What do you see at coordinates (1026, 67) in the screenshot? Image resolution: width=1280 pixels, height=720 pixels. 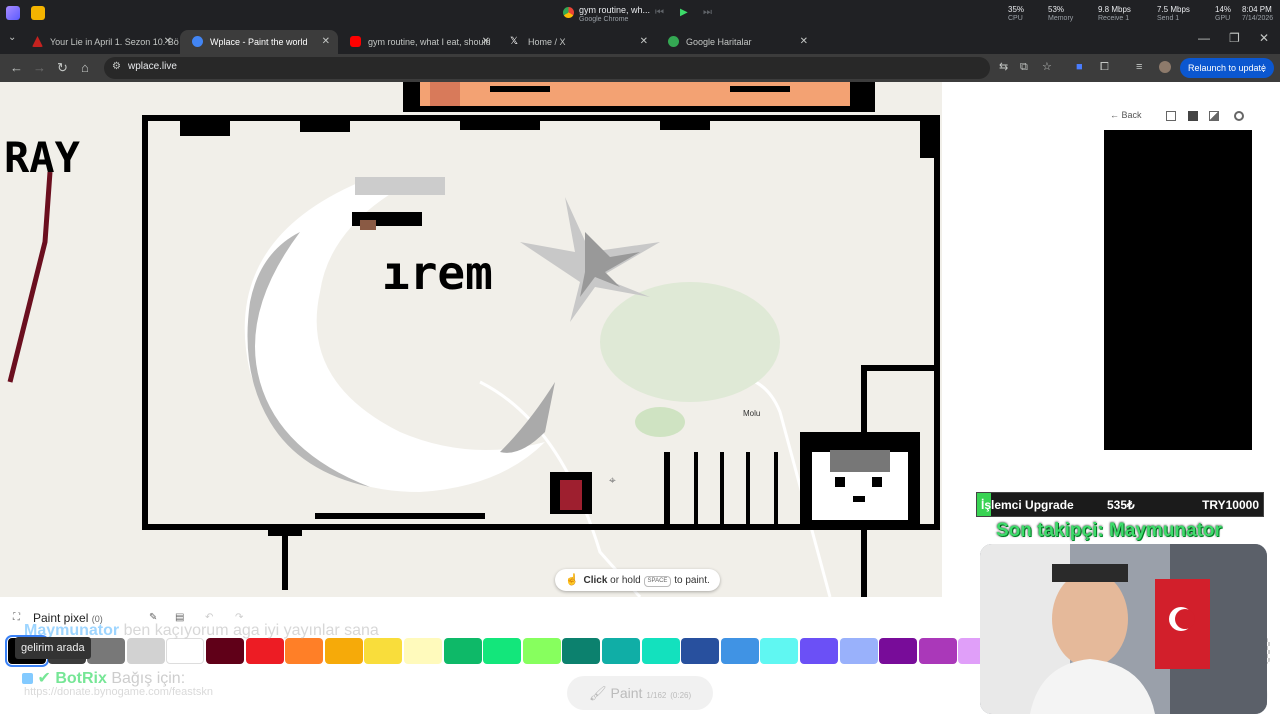 I see `share-icon: ⧉` at bounding box center [1026, 67].